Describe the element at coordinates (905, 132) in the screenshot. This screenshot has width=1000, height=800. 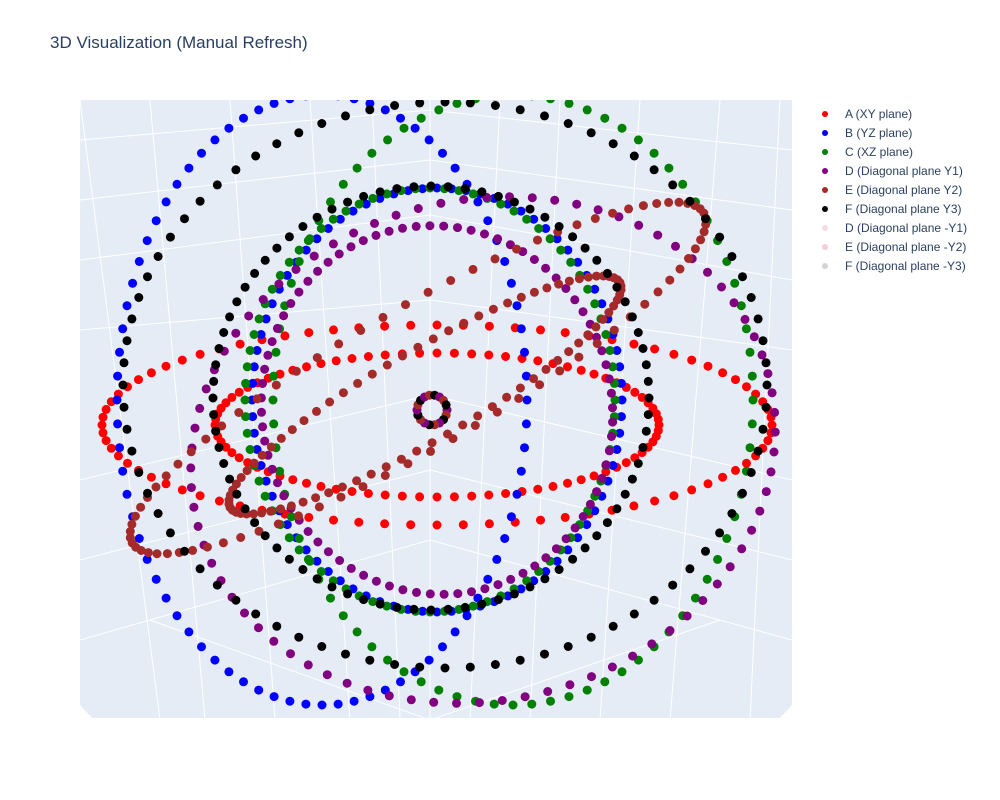
I see `legend-item: B (YZ plane)` at that location.